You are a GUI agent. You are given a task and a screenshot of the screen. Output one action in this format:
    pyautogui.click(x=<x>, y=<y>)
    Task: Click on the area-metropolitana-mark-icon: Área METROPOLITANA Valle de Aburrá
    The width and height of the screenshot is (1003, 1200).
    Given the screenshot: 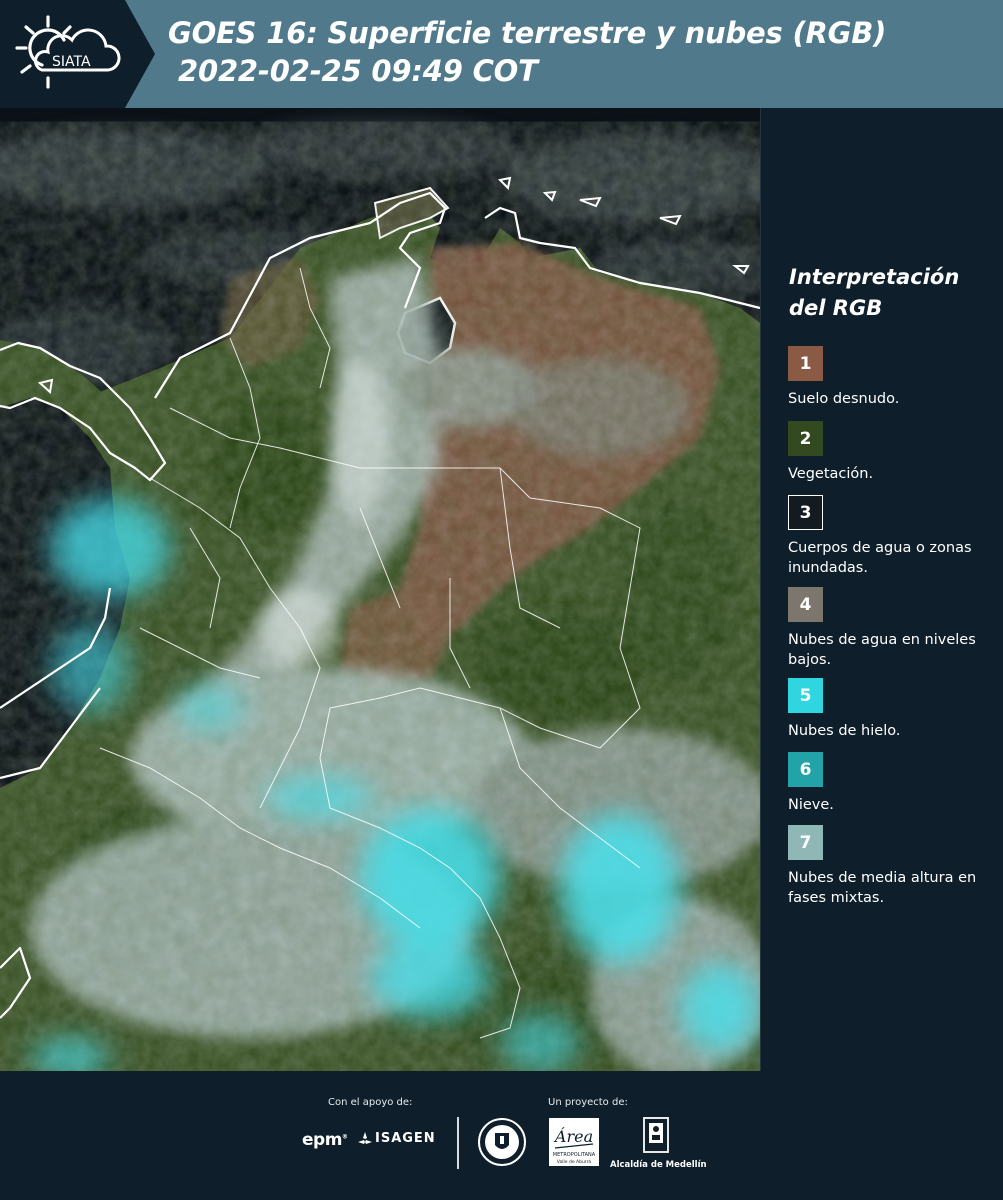 What is the action you would take?
    pyautogui.click(x=574, y=1142)
    